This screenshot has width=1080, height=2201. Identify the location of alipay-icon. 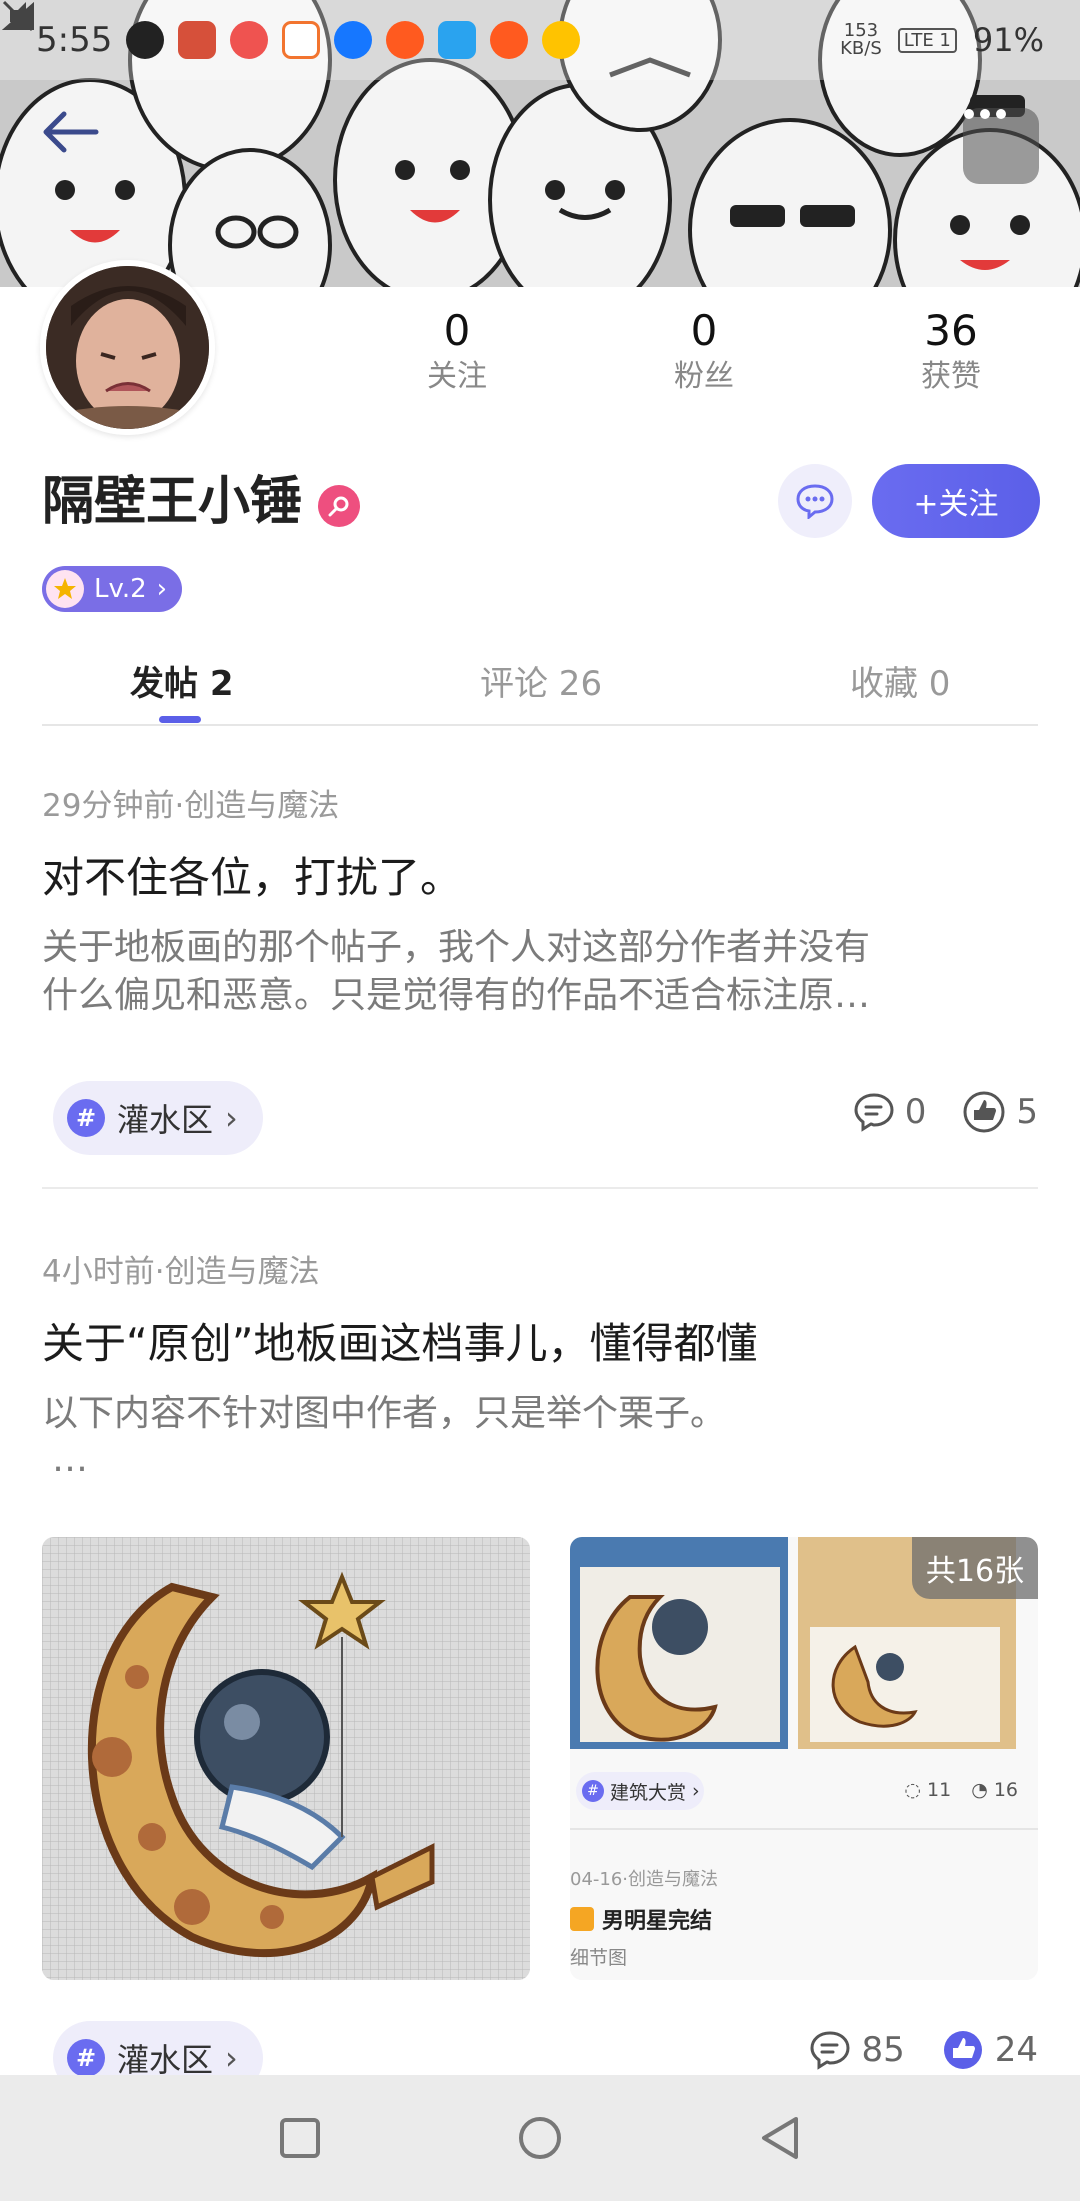
(353, 40).